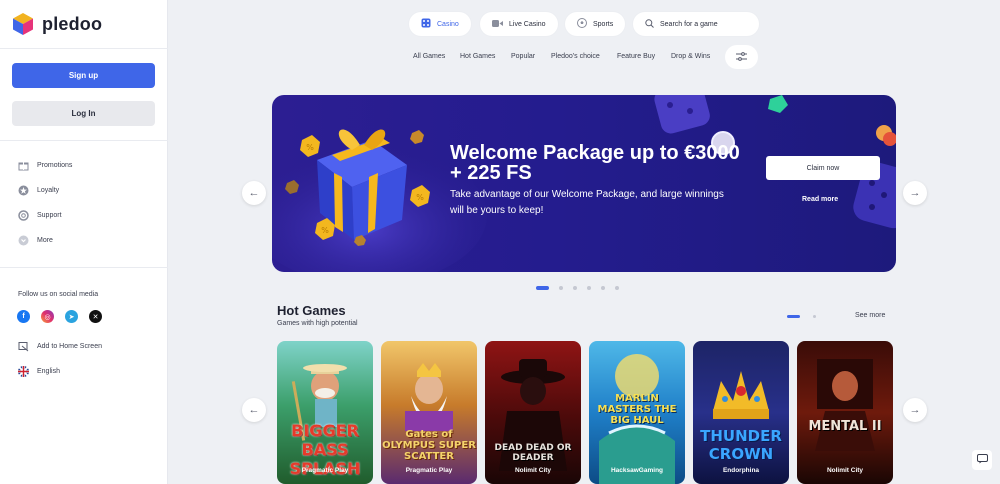  I want to click on tab-sports: Sports, so click(595, 24).